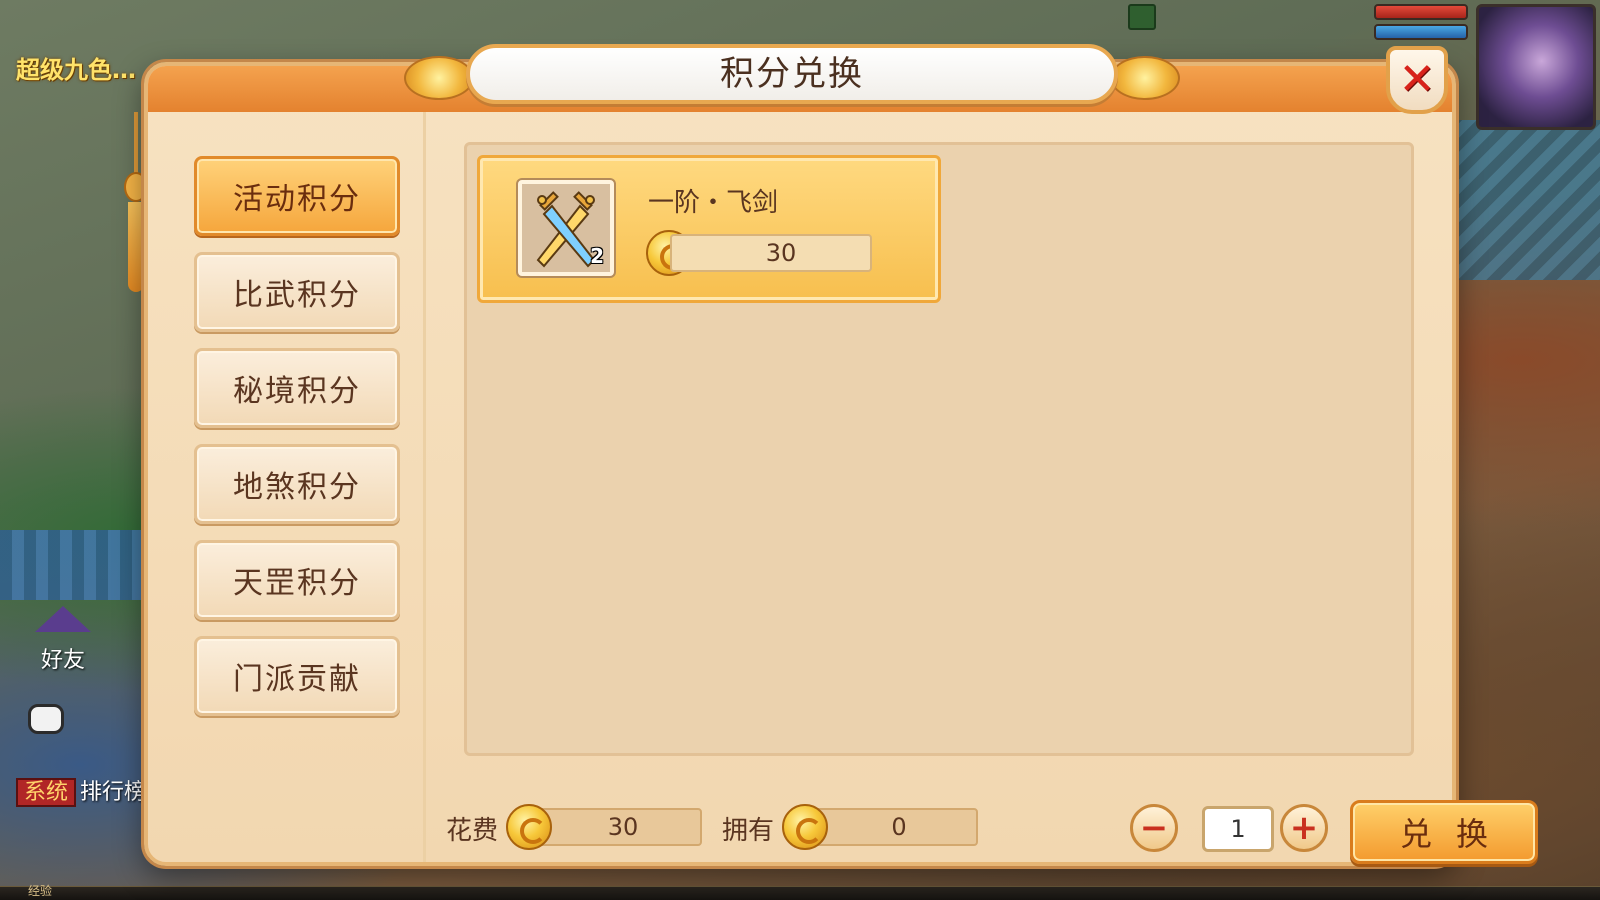 The image size is (1600, 900). Describe the element at coordinates (614, 827) in the screenshot. I see `cost-value: 30` at that location.